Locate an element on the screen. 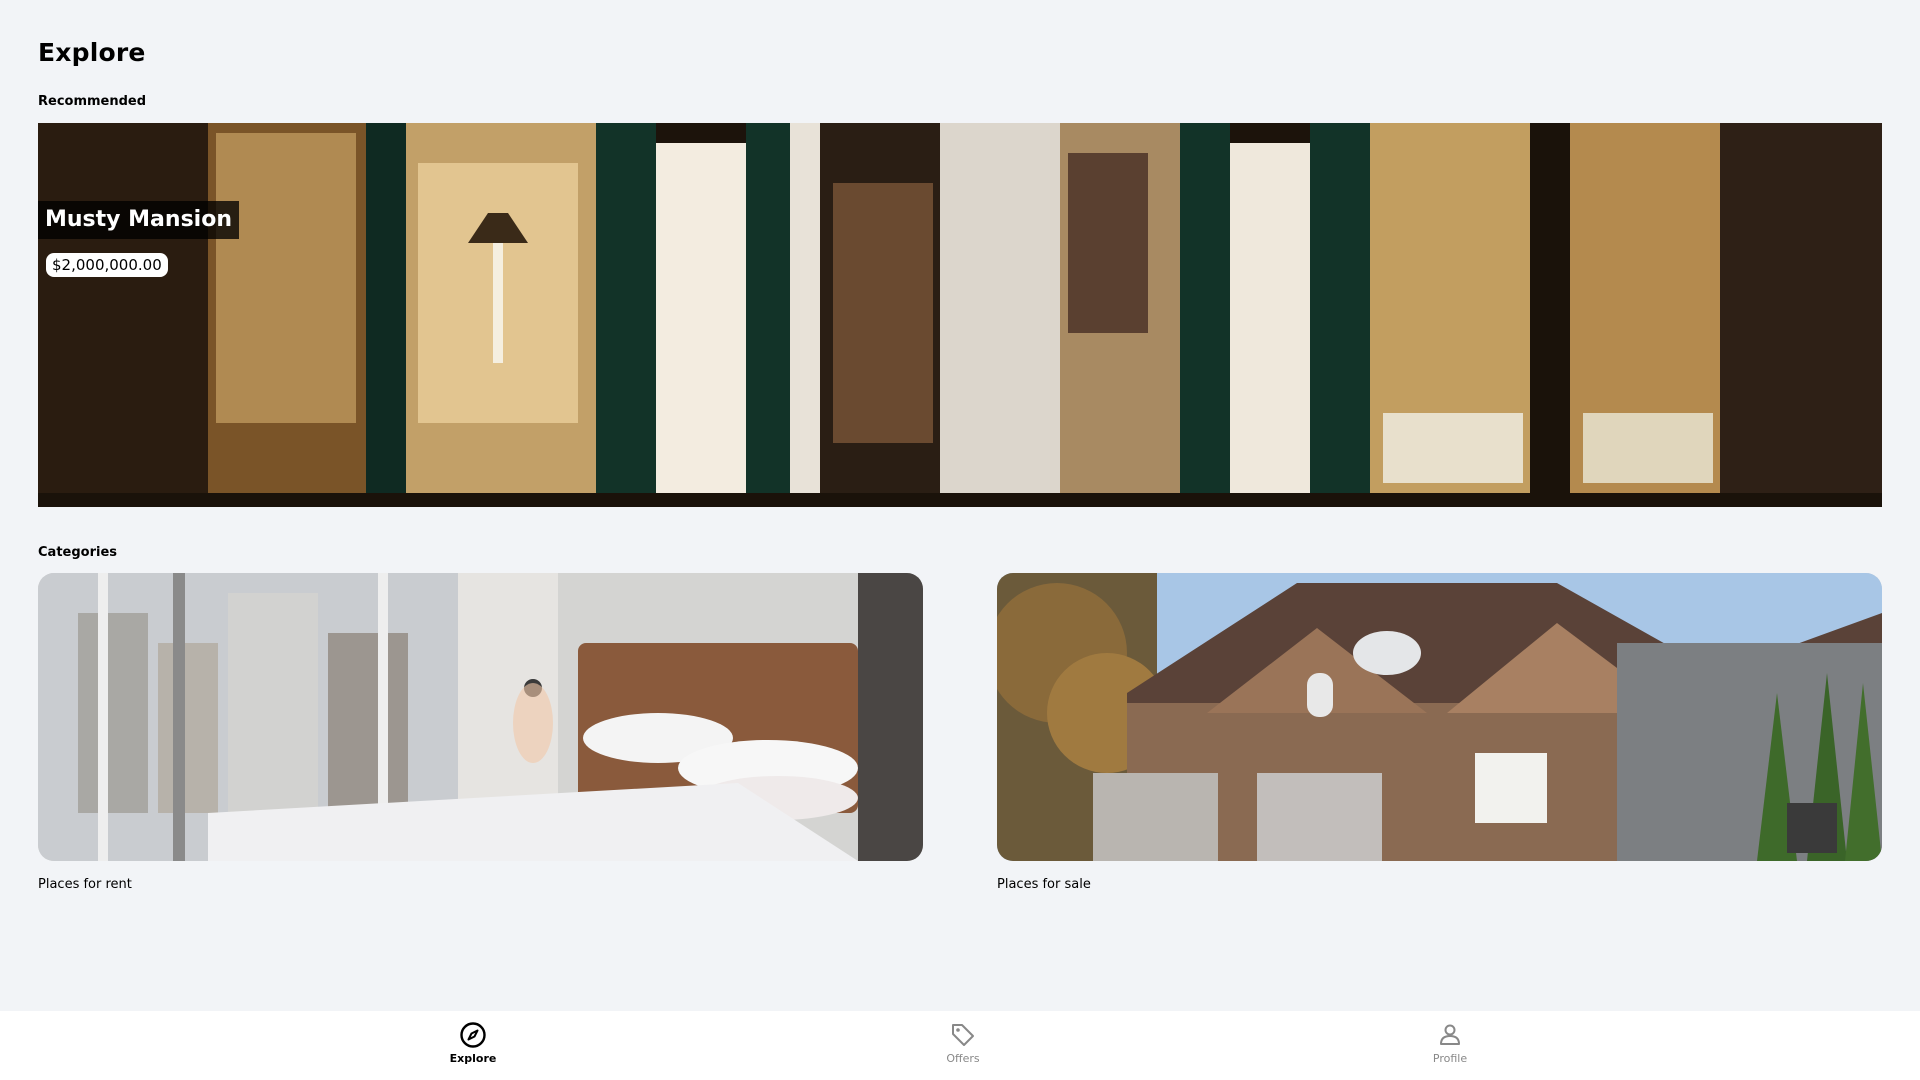 The width and height of the screenshot is (1920, 1080). recommended-heading: Recommended is located at coordinates (92, 101).